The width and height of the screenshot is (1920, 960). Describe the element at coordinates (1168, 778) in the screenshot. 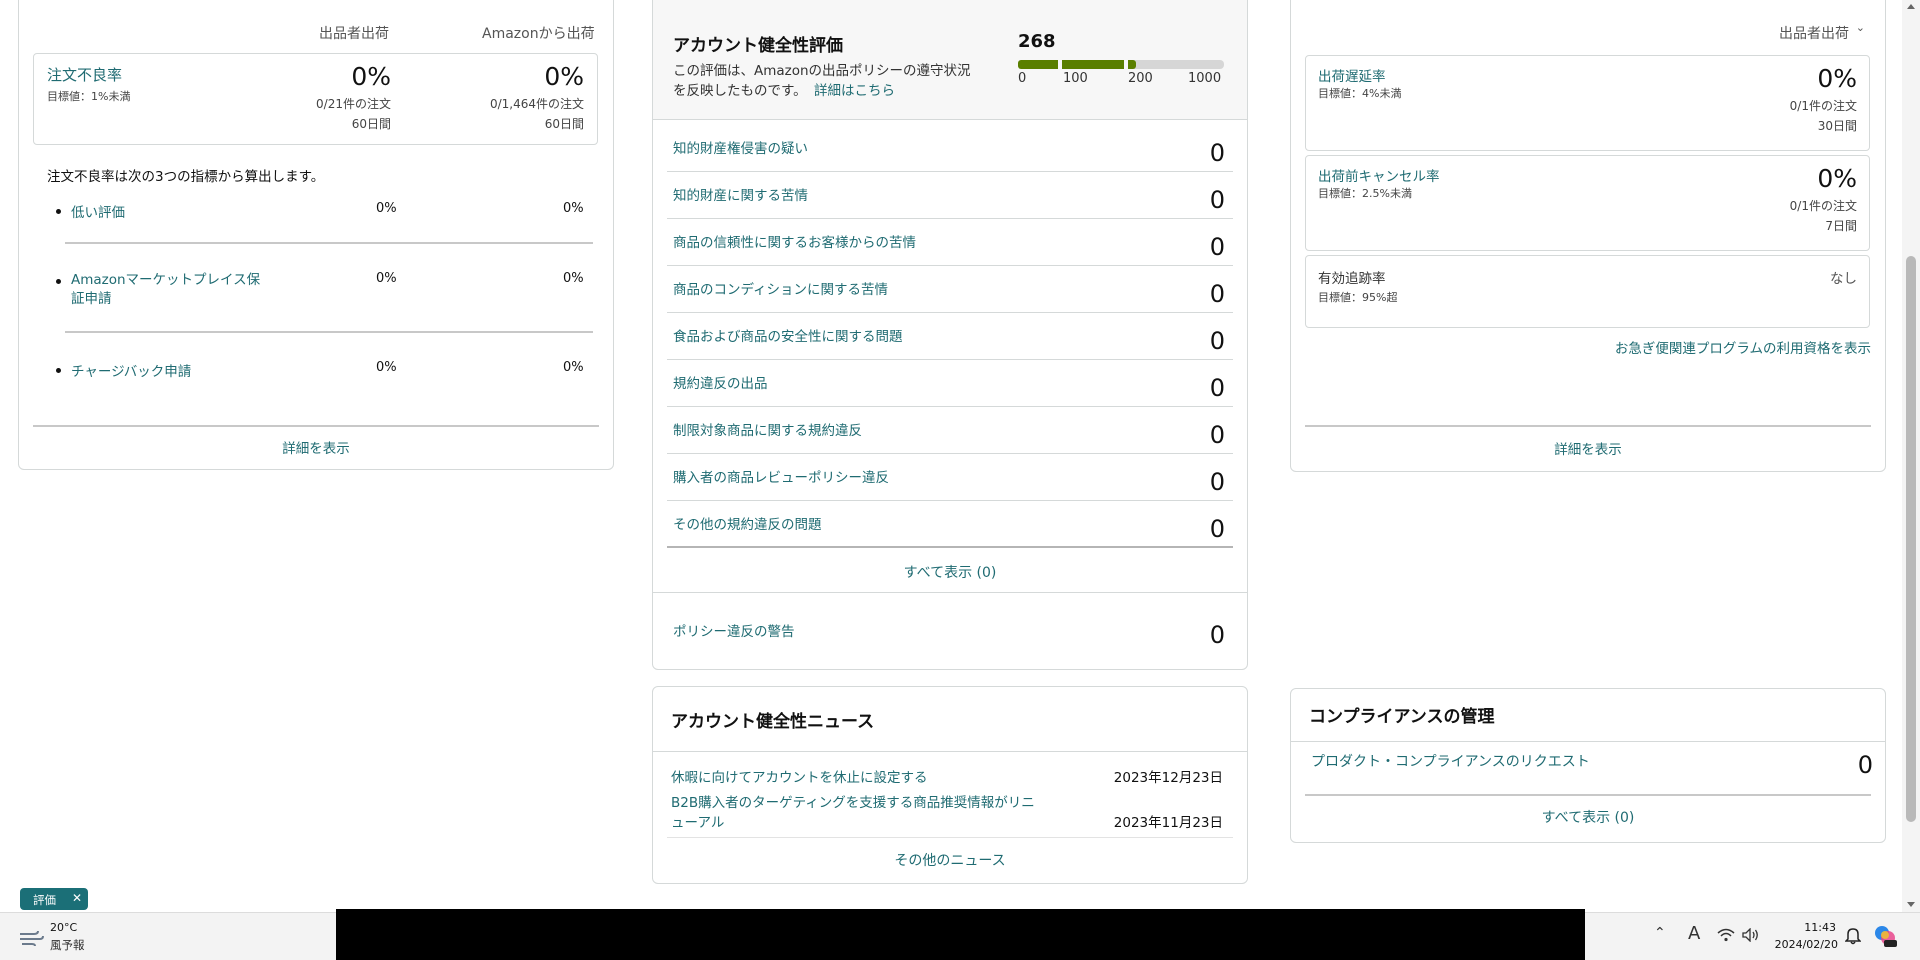

I see `news-item-date: 2023年12月23日` at that location.